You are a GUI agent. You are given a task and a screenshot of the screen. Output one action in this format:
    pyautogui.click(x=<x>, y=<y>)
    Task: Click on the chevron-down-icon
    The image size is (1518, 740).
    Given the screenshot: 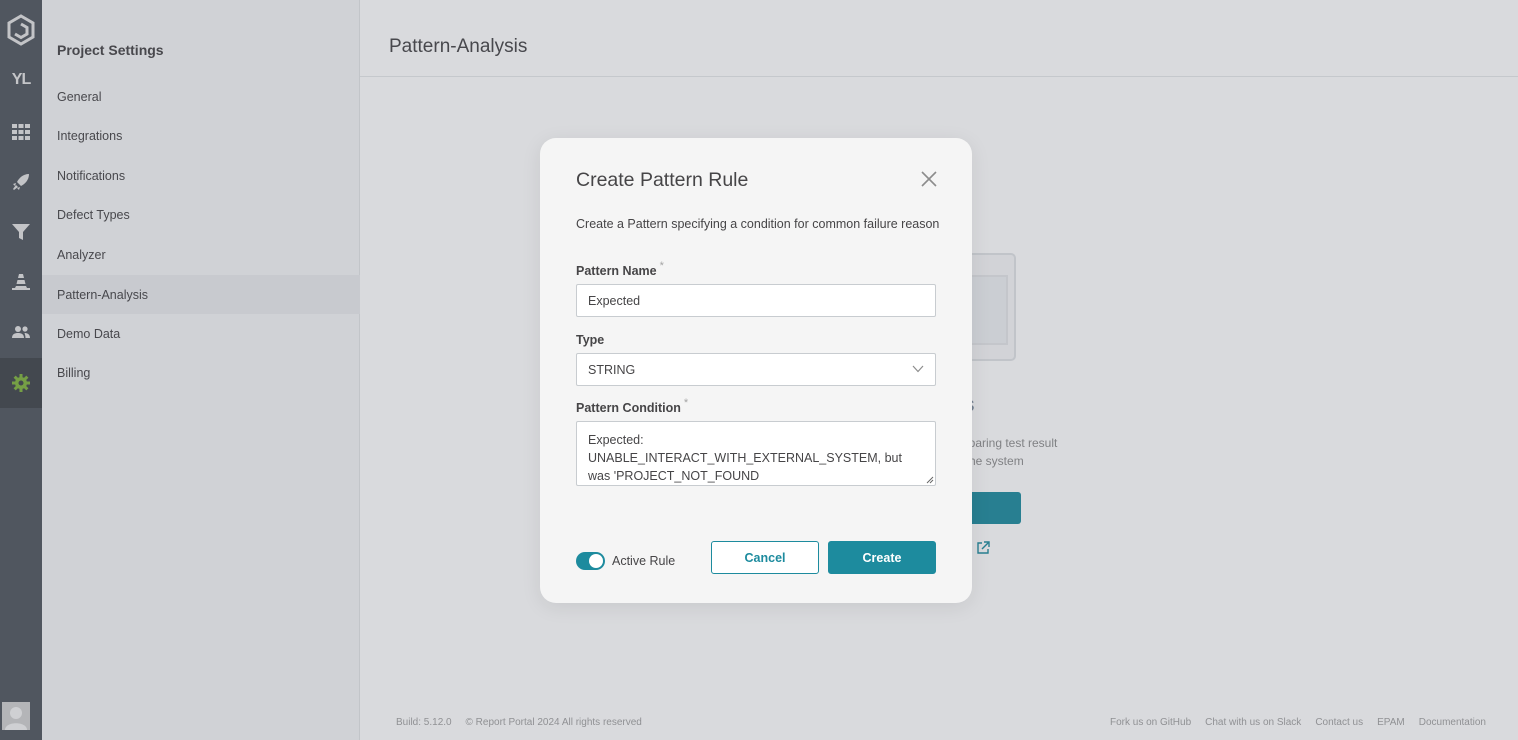 What is the action you would take?
    pyautogui.click(x=918, y=369)
    